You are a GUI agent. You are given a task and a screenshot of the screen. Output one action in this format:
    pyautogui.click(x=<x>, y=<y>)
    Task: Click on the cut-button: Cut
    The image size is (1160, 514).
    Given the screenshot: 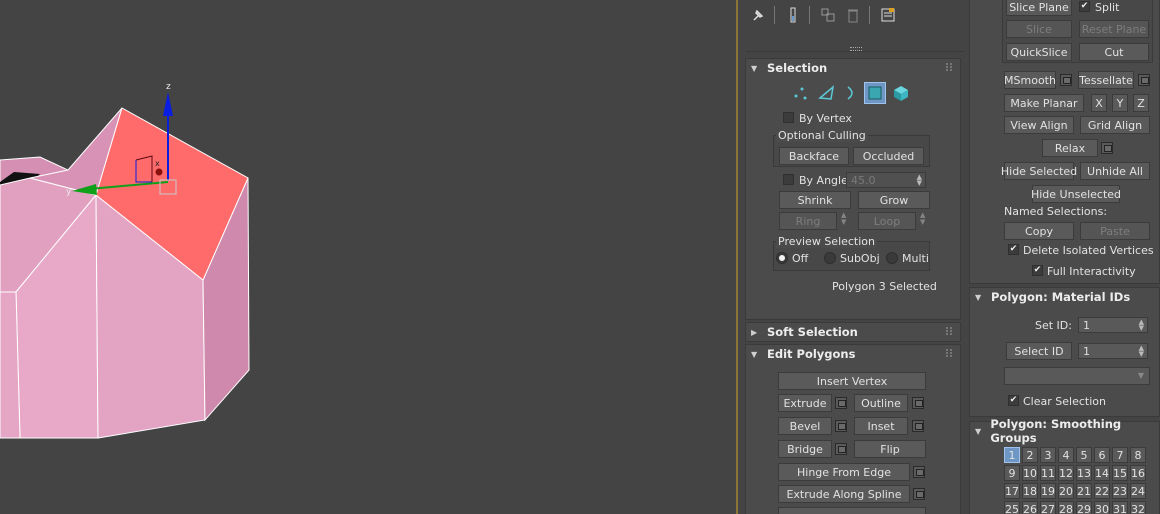 What is the action you would take?
    pyautogui.click(x=1114, y=52)
    